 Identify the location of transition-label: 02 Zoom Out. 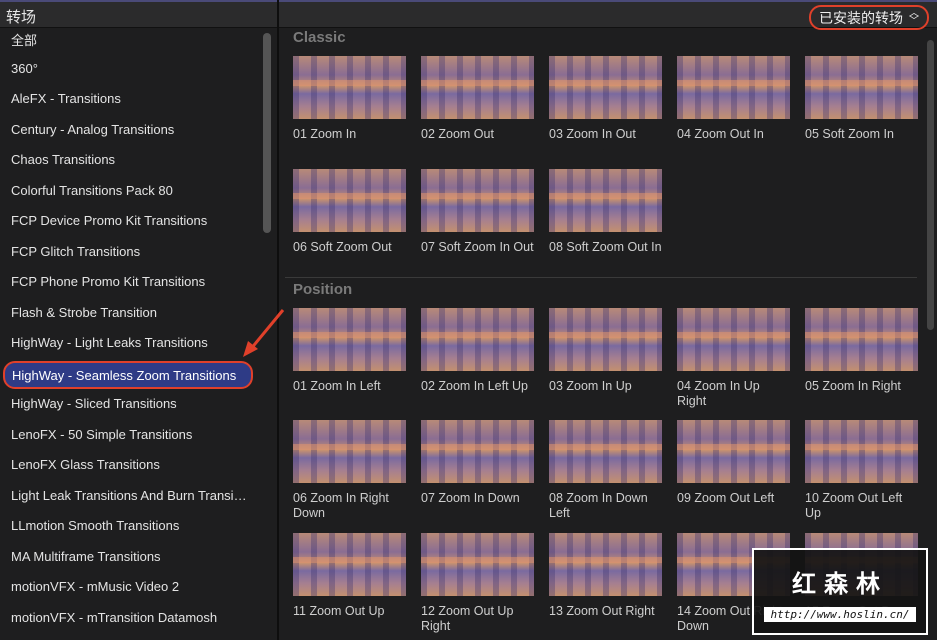
(457, 134).